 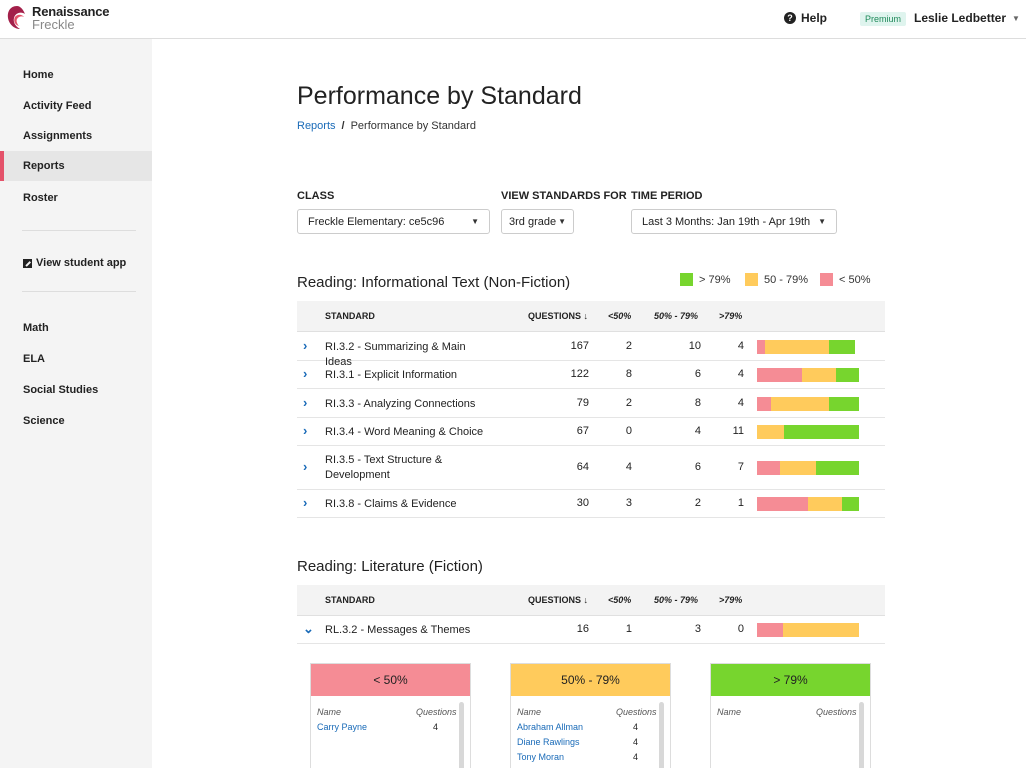 I want to click on bar-segment-low, so click(x=782, y=504).